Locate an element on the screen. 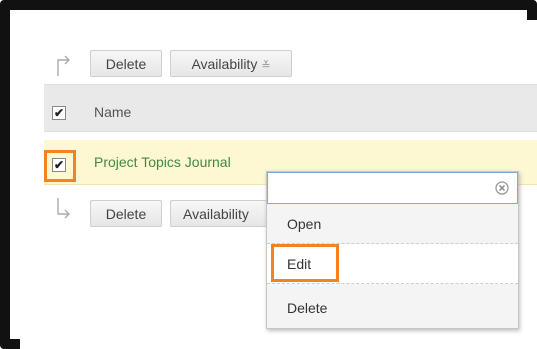 This screenshot has width=537, height=349. menu-item-open: Open is located at coordinates (392, 224).